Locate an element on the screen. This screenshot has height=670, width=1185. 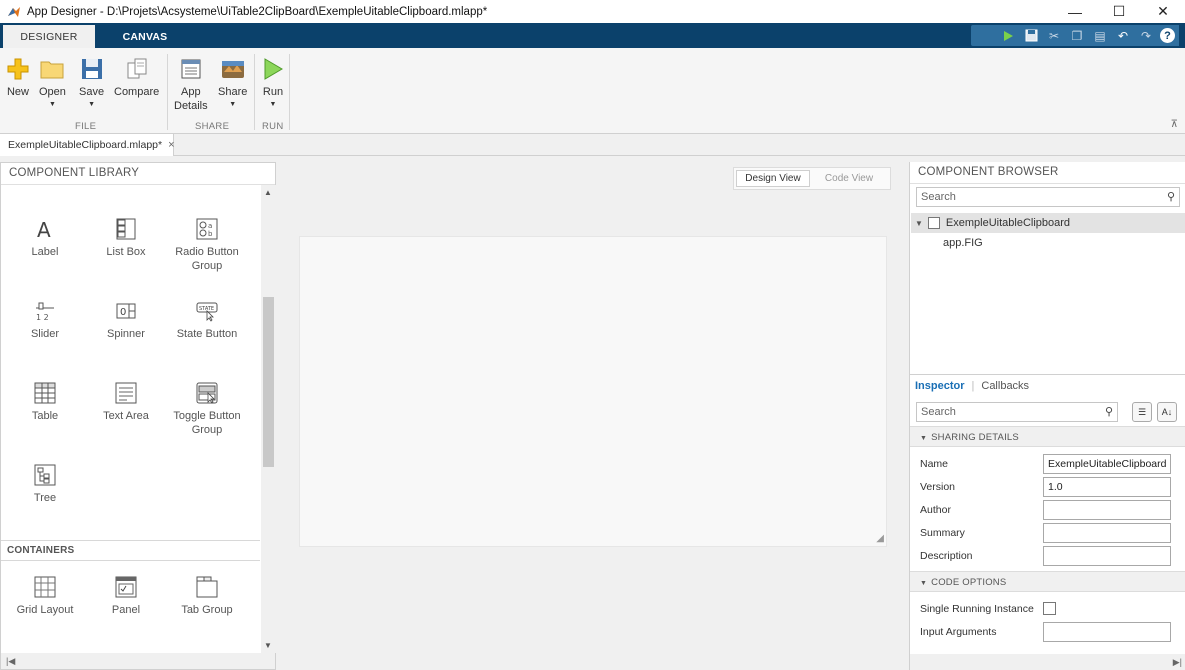
view-toggle: Design View Code View is located at coordinates (812, 178).